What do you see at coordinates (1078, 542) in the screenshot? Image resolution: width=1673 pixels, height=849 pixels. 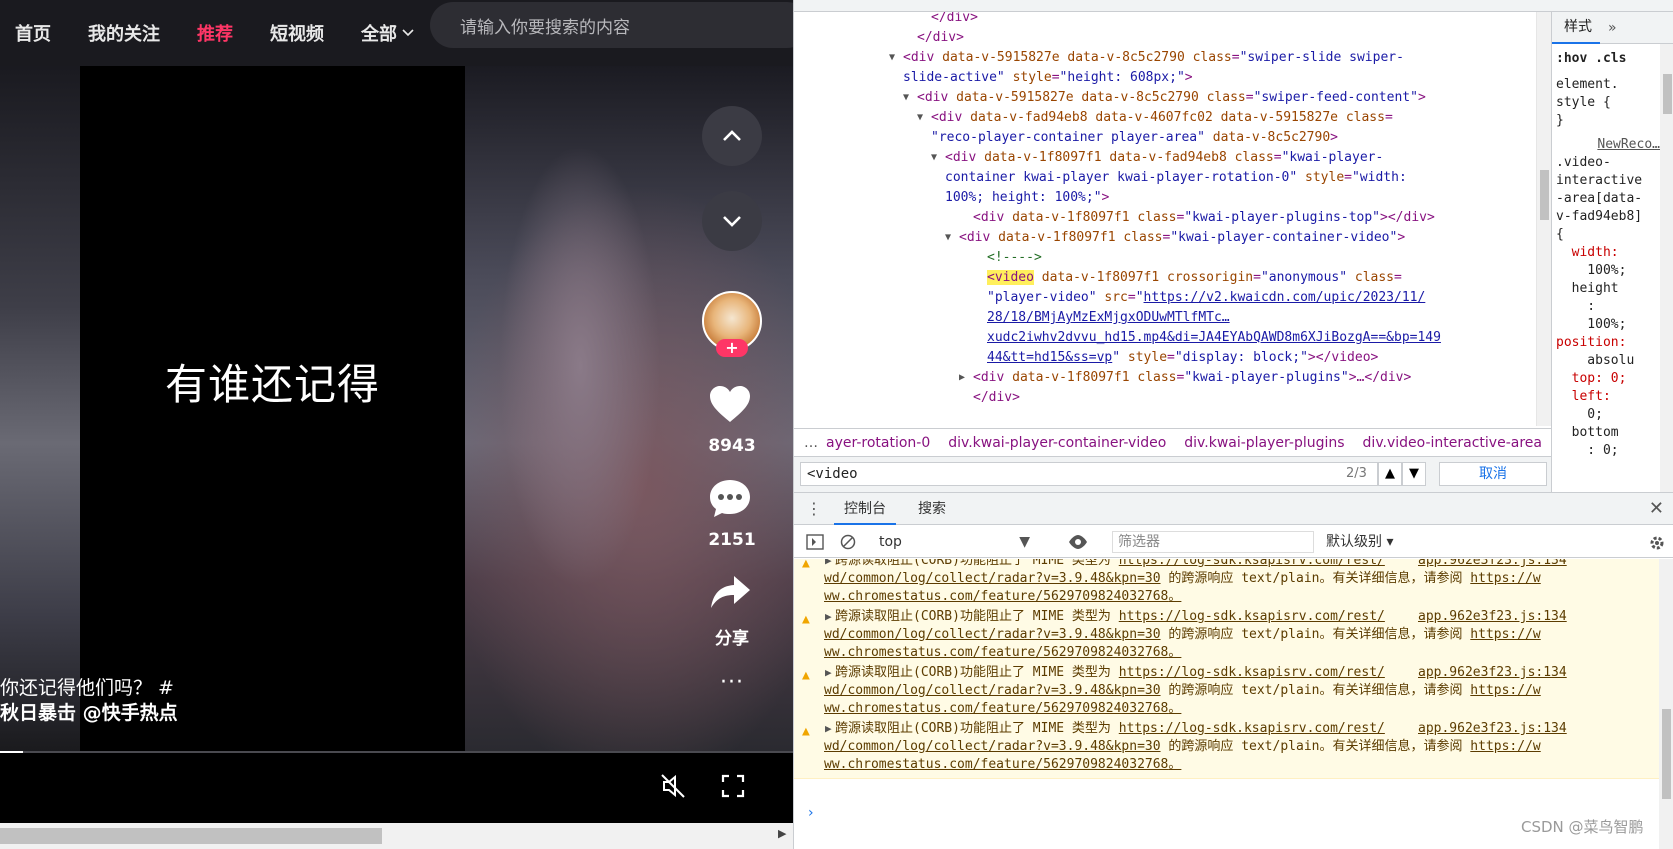 I see `eye-icon` at bounding box center [1078, 542].